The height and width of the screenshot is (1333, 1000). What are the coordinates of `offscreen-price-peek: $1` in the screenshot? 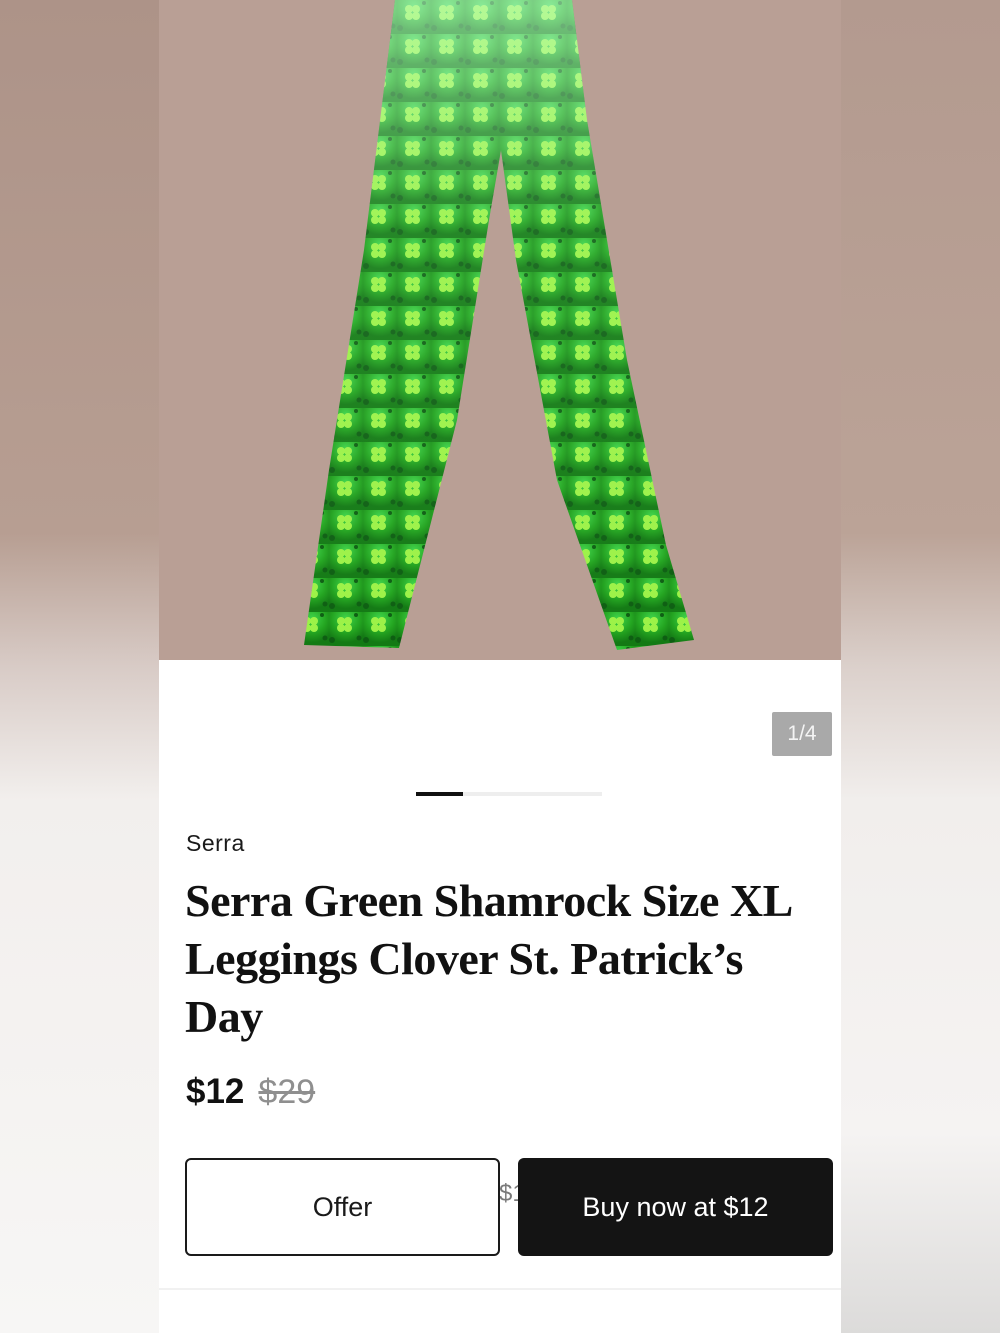 It's located at (509, 1193).